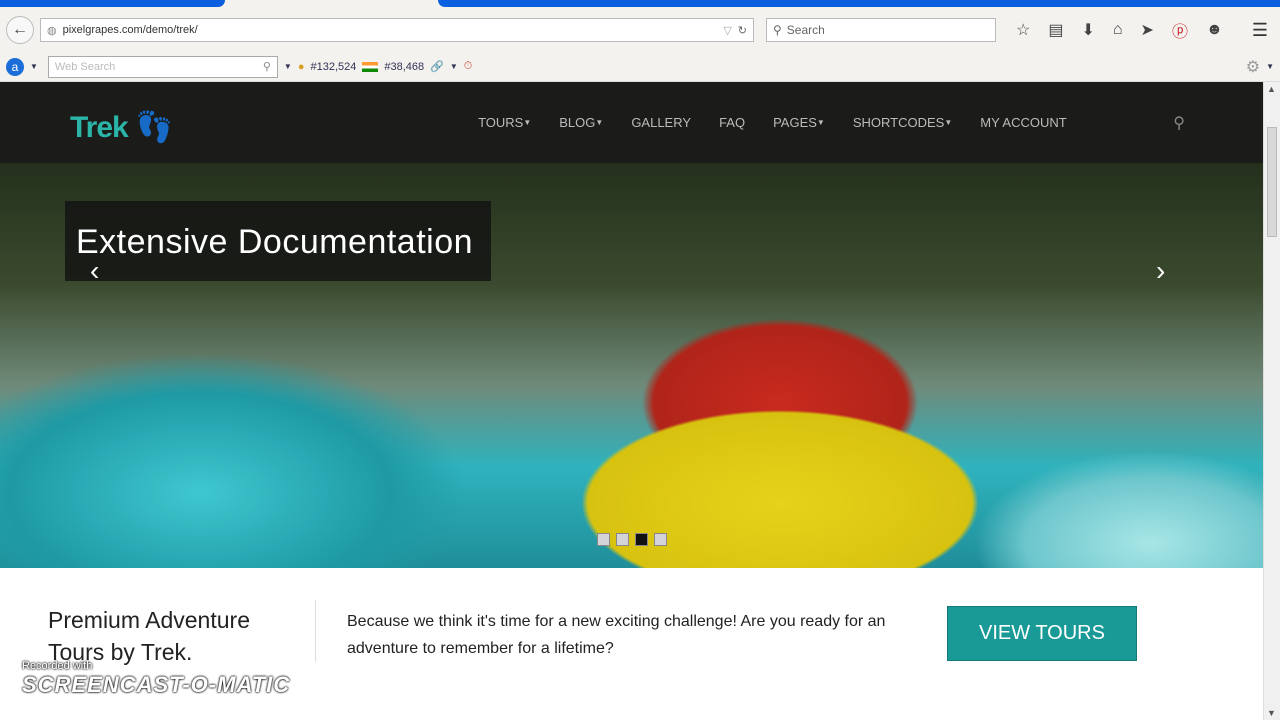 This screenshot has width=1280, height=720. What do you see at coordinates (156, 678) in the screenshot?
I see `screencast-watermark: Recorded with SCREENCAST-O-MATIC` at bounding box center [156, 678].